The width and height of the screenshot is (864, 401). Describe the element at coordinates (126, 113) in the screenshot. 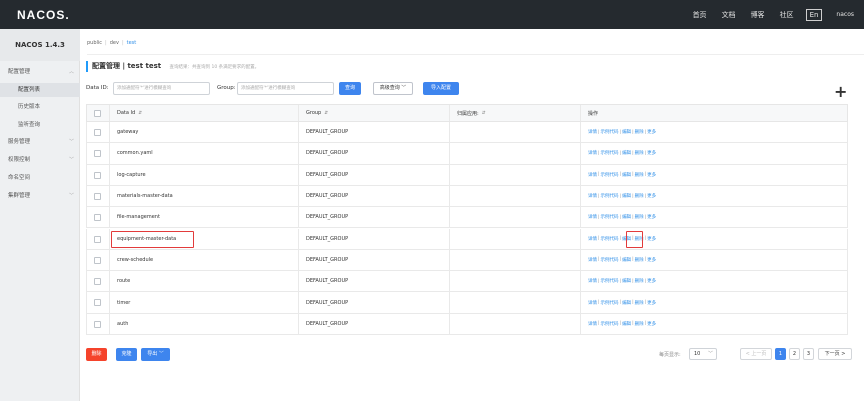

I see `col-dataid: Data Id ⇵` at that location.